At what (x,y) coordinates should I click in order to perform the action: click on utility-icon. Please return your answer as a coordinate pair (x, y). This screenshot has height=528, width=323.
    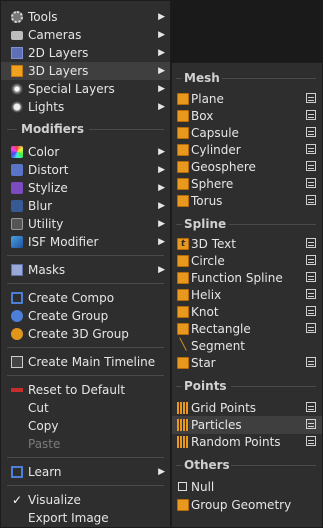
    Looking at the image, I should click on (17, 224).